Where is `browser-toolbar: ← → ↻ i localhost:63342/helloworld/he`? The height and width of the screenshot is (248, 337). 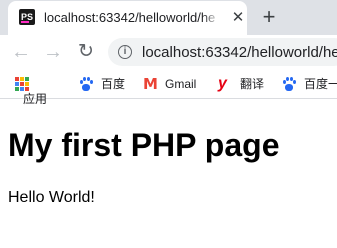
browser-toolbar: ← → ↻ i localhost:63342/helloworld/he is located at coordinates (168, 52).